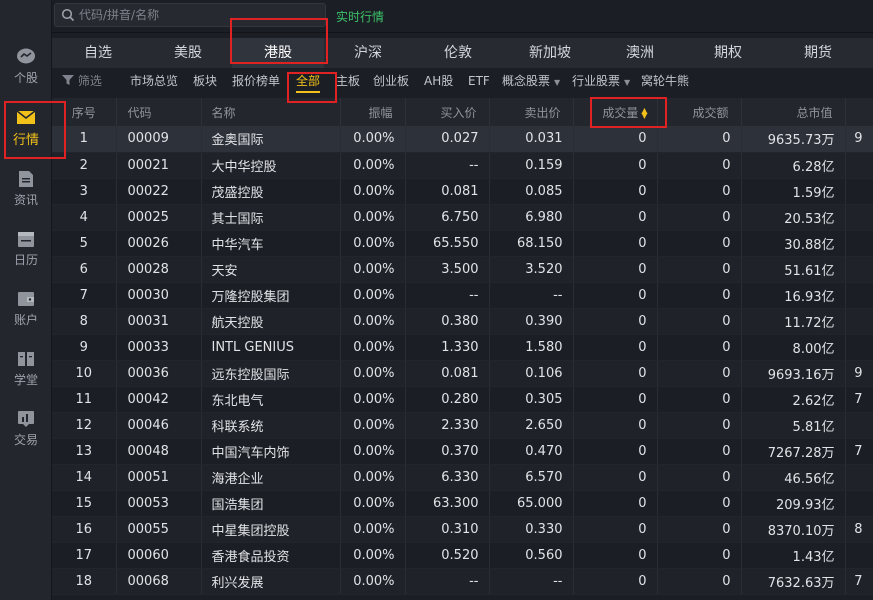 This screenshot has height=600, width=873. What do you see at coordinates (462, 243) in the screenshot?
I see `table-row: 5 00026 中华汽车 0.00% 65.550 68.150 0 0 30.88亿` at bounding box center [462, 243].